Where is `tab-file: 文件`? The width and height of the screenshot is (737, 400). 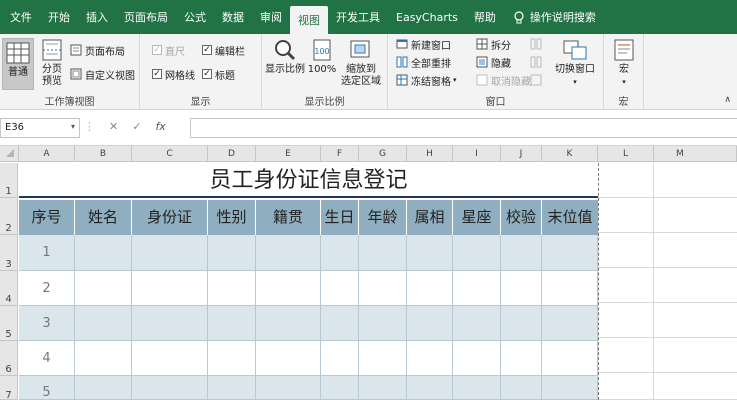 tab-file: 文件 is located at coordinates (20, 17).